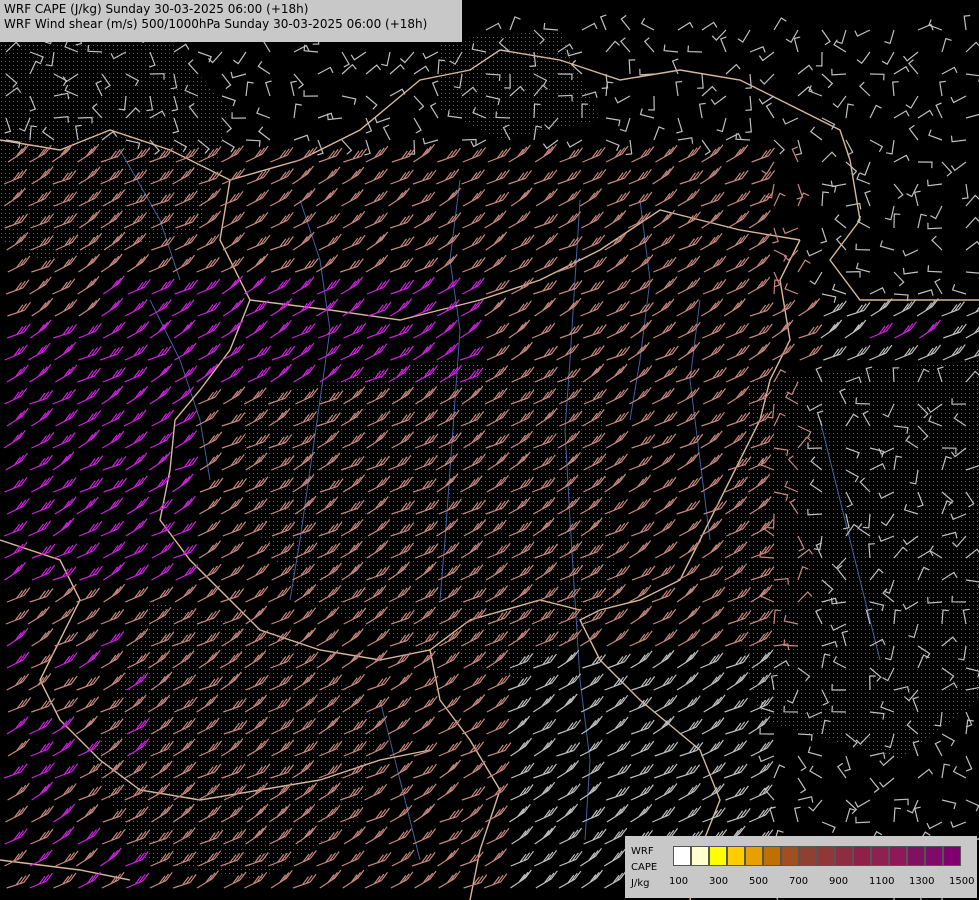 This screenshot has height=900, width=979. I want to click on legend-model-label: WRF, so click(642, 851).